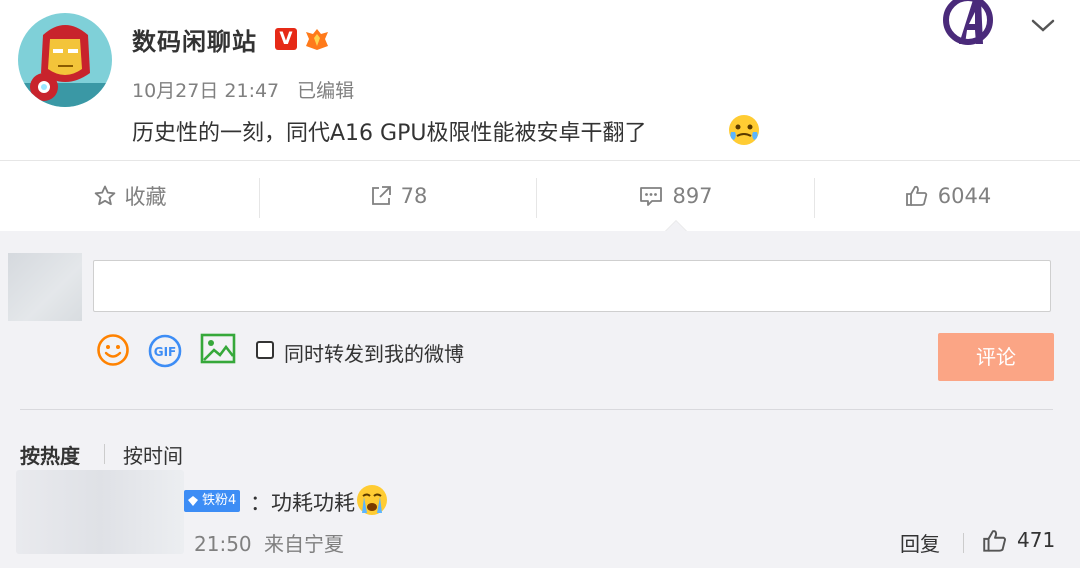 The width and height of the screenshot is (1080, 568). I want to click on comment-like-count: 471, so click(1036, 540).